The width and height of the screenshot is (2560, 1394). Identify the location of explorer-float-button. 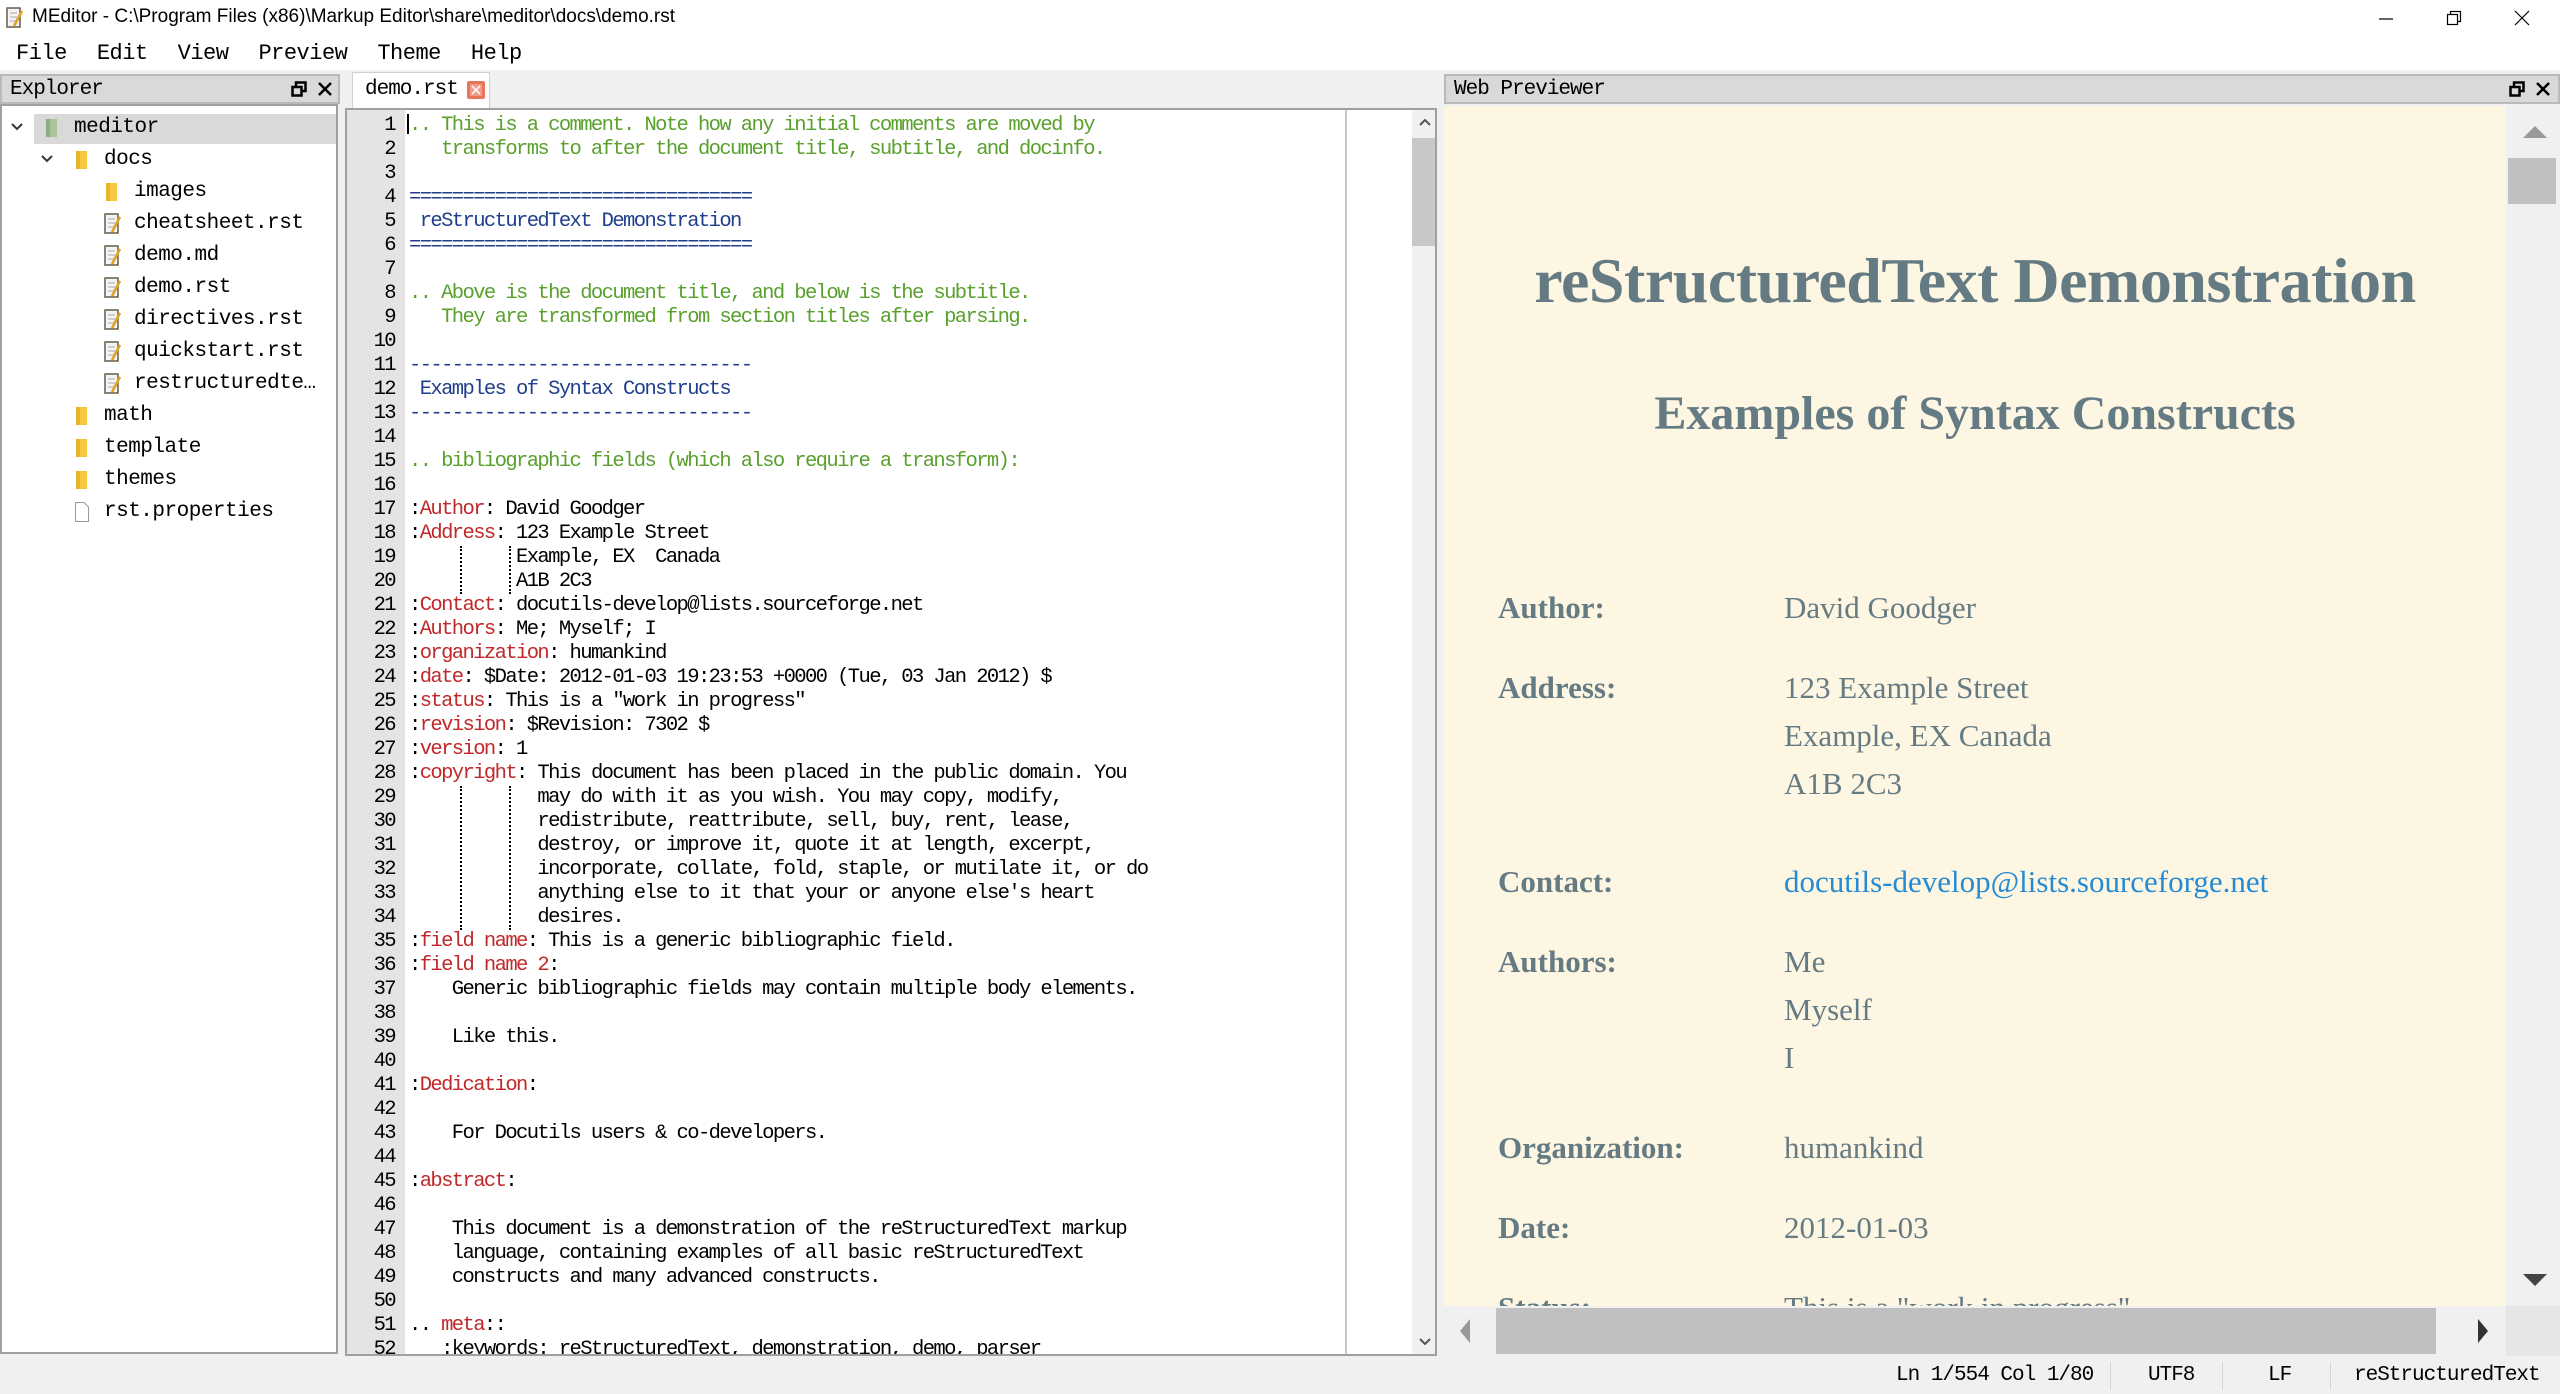
(299, 89).